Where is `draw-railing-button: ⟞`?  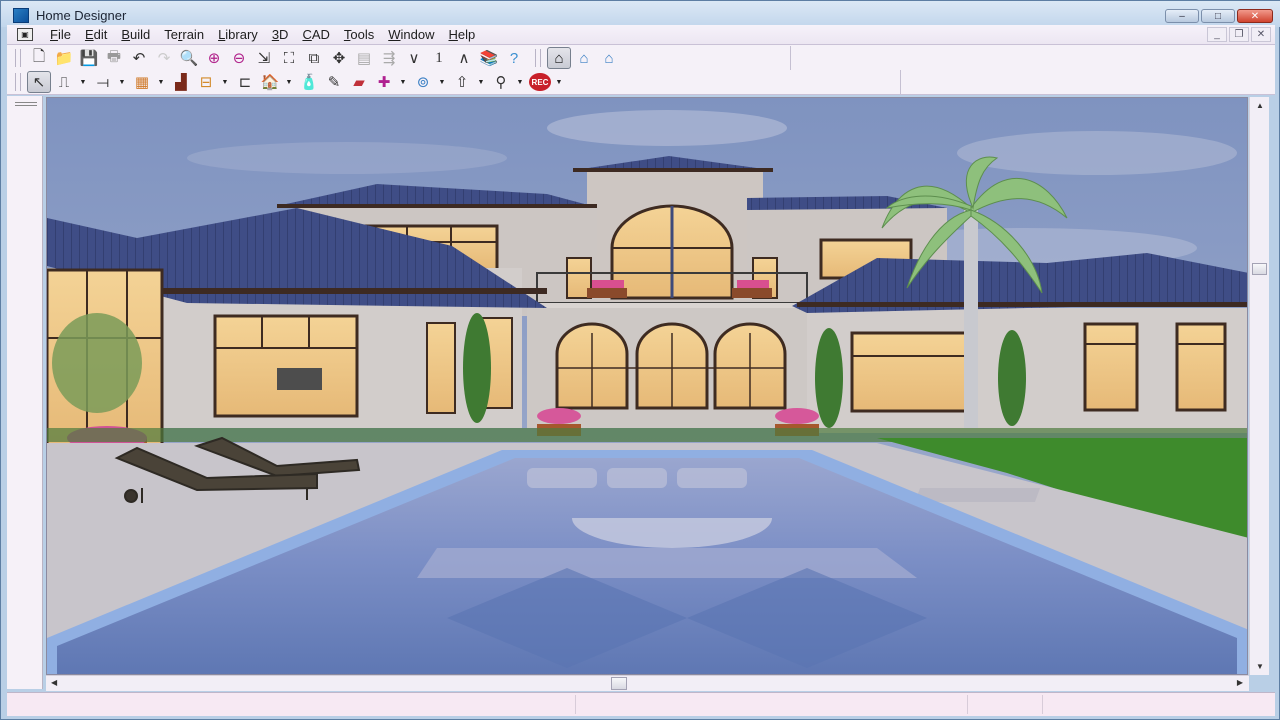 draw-railing-button: ⟞ is located at coordinates (103, 82).